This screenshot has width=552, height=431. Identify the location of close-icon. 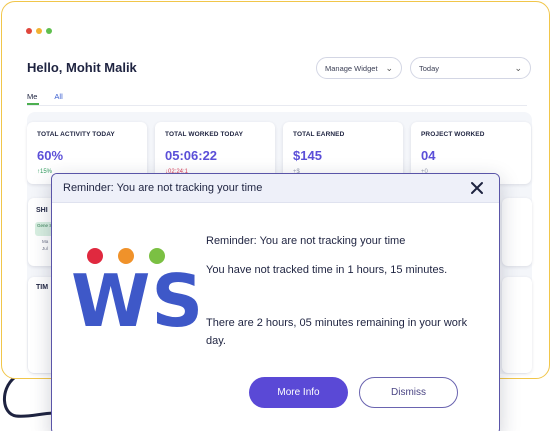
(477, 188).